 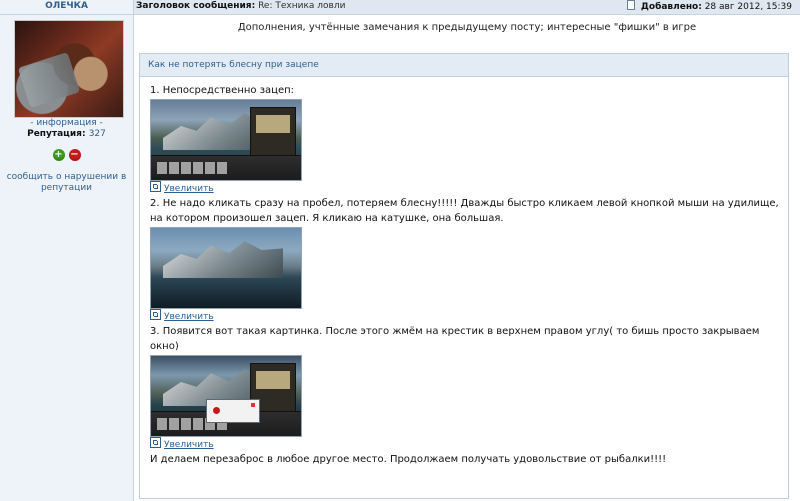 What do you see at coordinates (74, 155) in the screenshot?
I see `reputation-minus-icon: −` at bounding box center [74, 155].